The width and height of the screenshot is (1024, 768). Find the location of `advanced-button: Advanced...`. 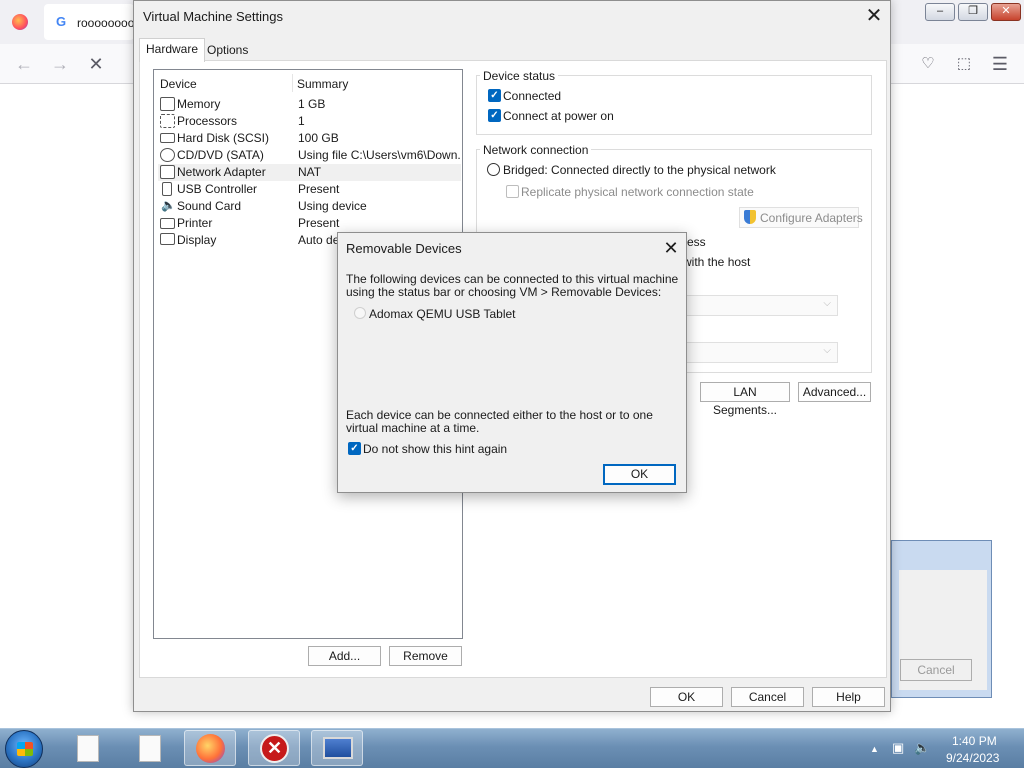

advanced-button: Advanced... is located at coordinates (834, 392).